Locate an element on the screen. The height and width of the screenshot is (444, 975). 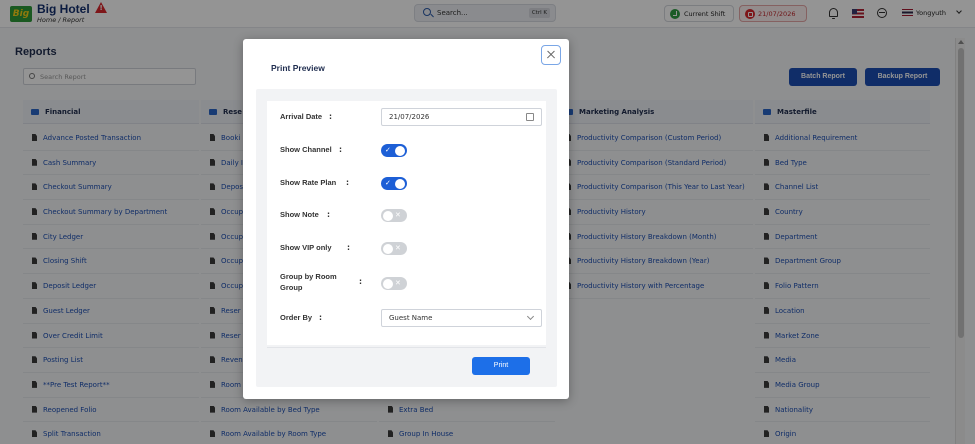
order-by-value: Guest Name is located at coordinates (411, 318).